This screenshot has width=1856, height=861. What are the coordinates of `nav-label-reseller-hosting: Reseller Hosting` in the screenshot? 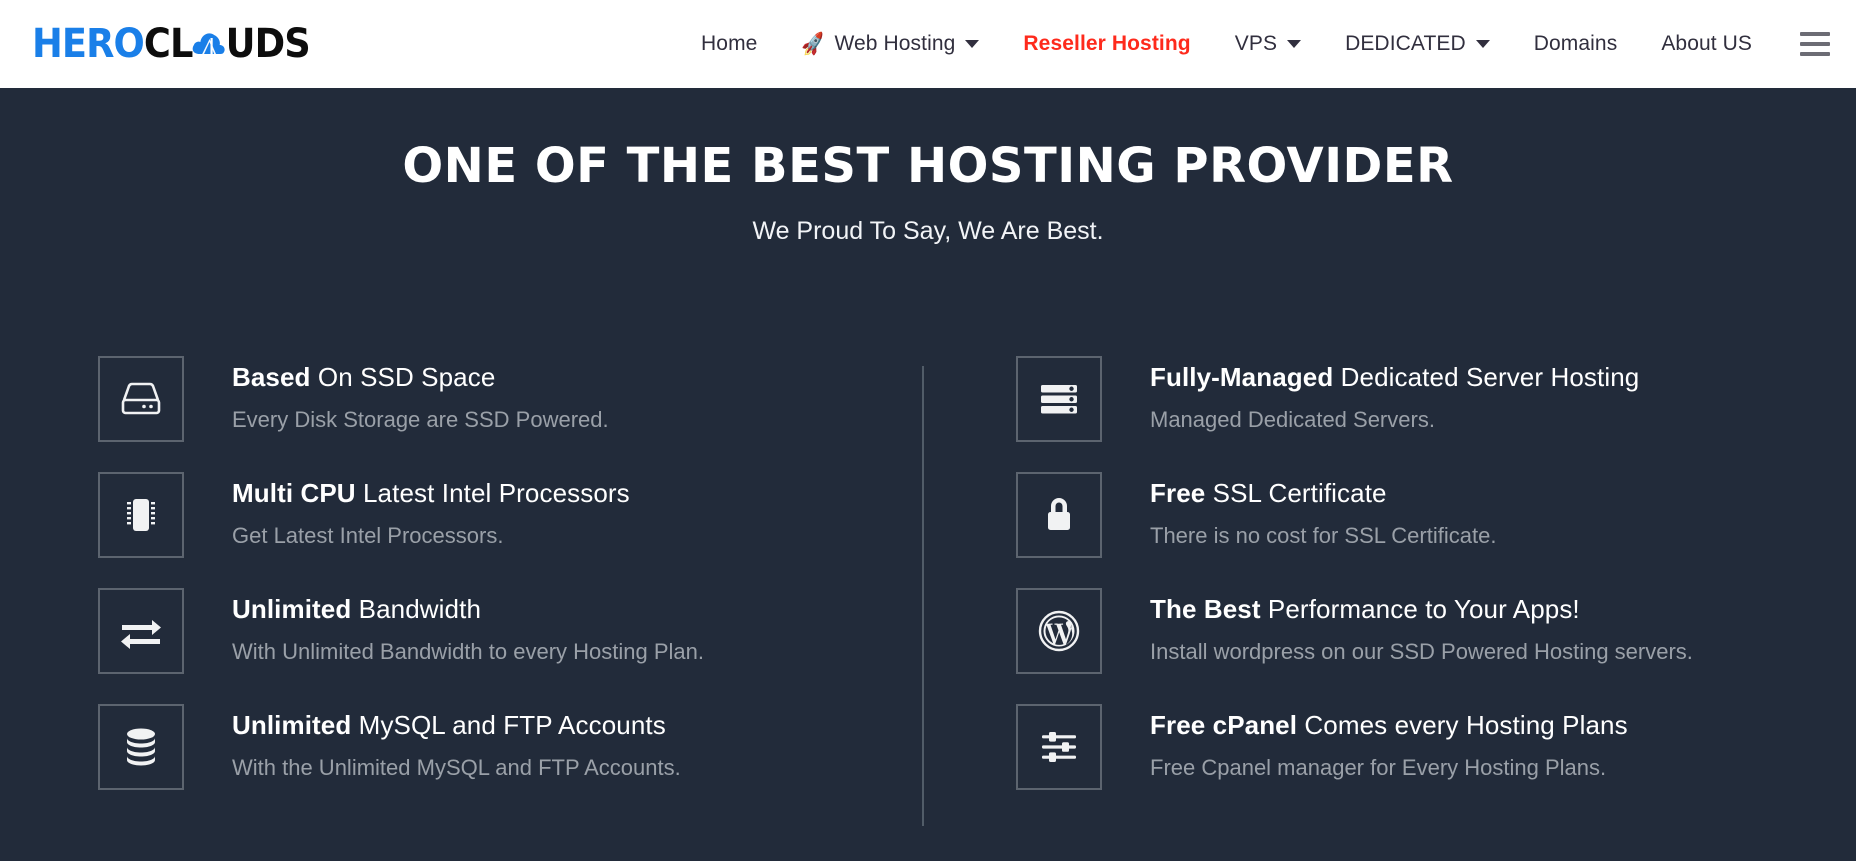 It's located at (1107, 43).